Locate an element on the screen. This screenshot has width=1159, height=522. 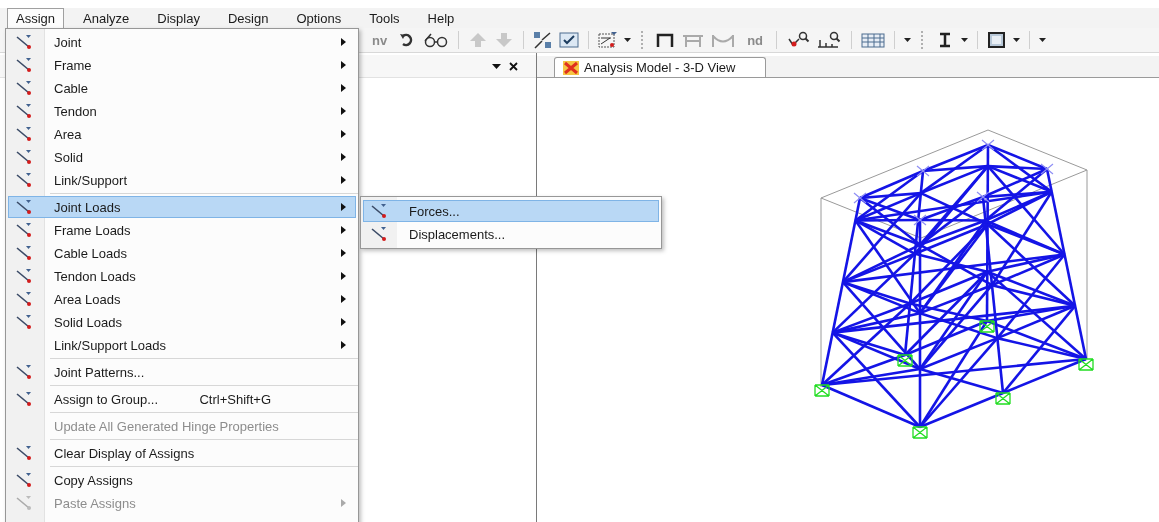
menu-bar-item: Analyze is located at coordinates (106, 18).